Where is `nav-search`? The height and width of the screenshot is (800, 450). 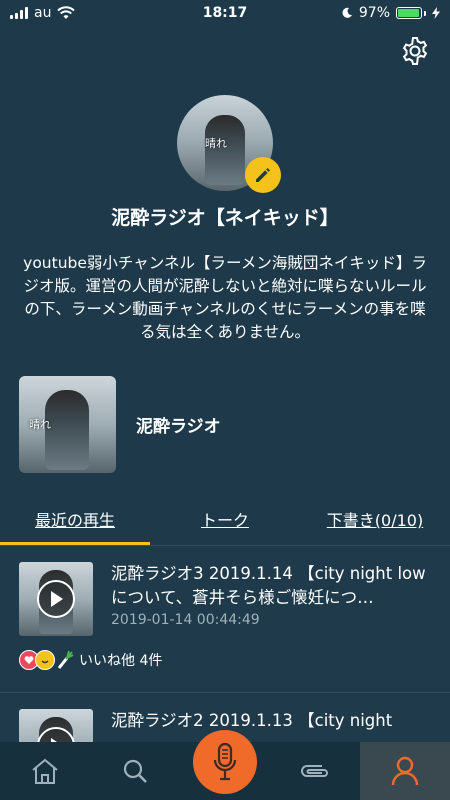 nav-search is located at coordinates (135, 771).